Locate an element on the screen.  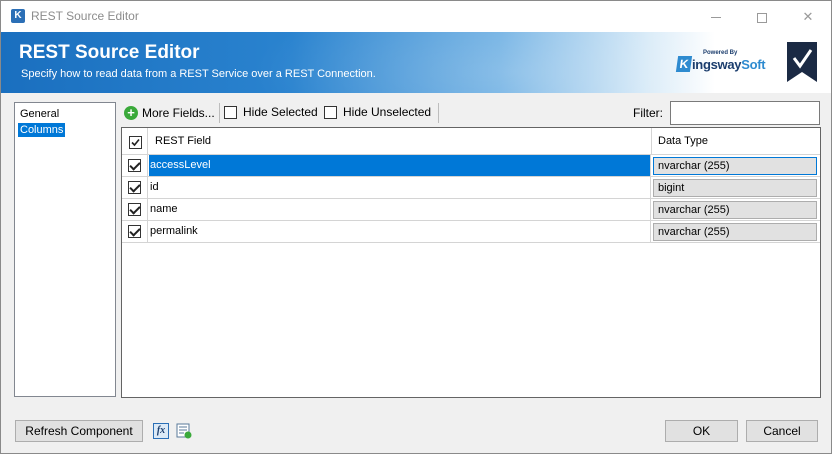
maximize-button is located at coordinates (762, 16).